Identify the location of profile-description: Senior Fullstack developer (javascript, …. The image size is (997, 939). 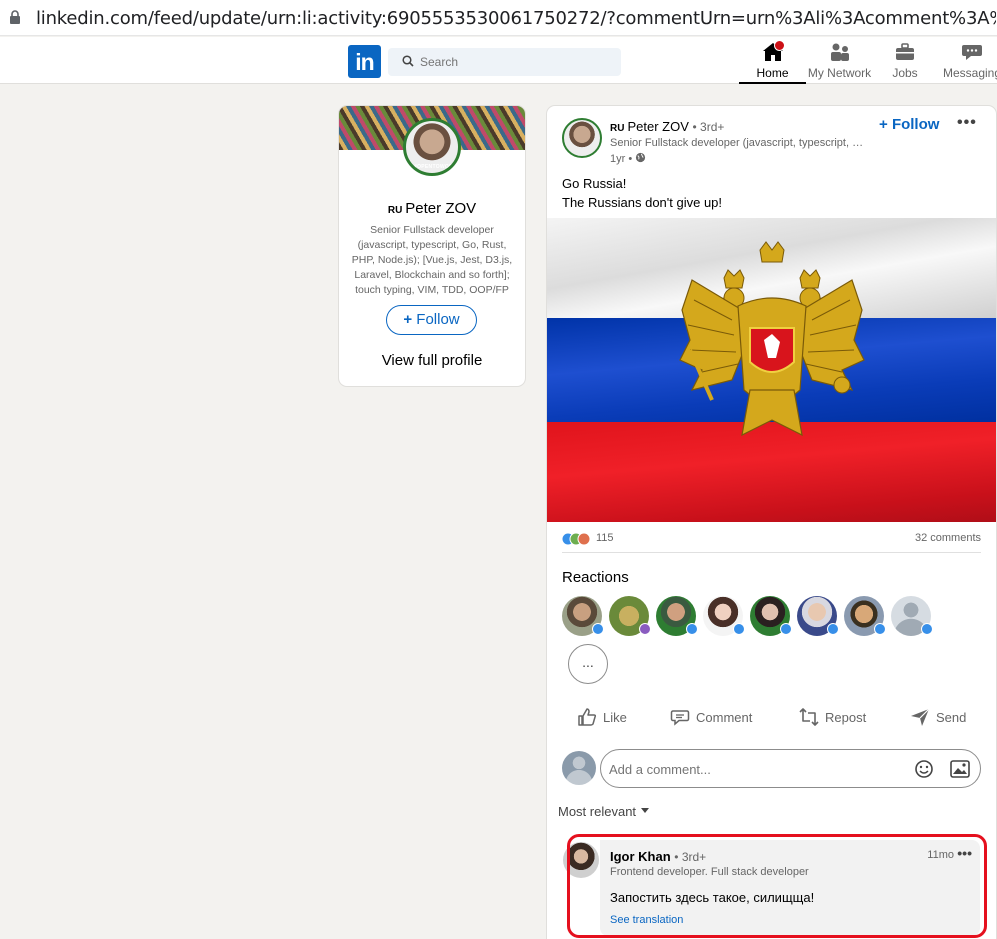
(432, 260).